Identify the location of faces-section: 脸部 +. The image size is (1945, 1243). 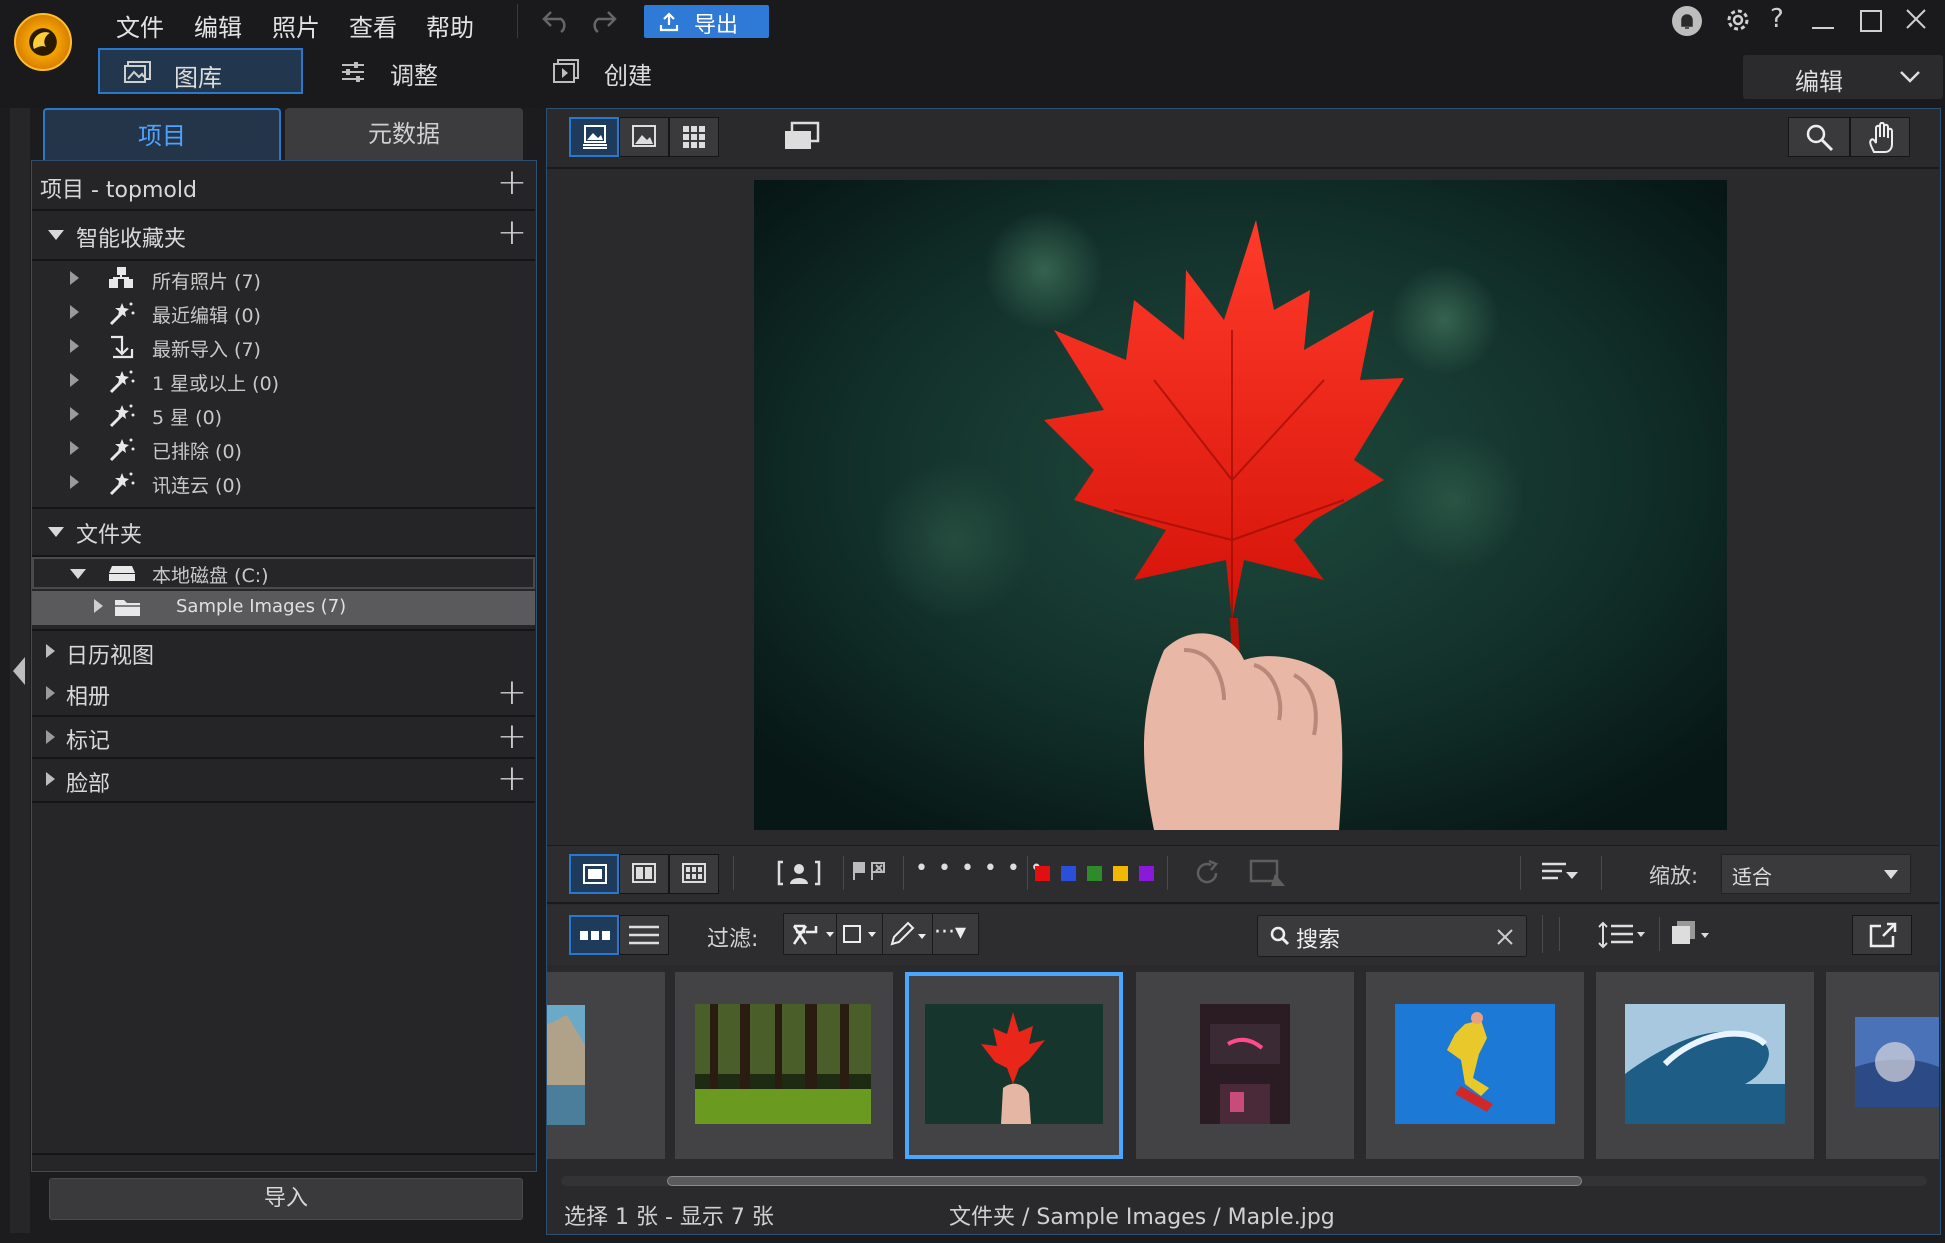
(283, 781).